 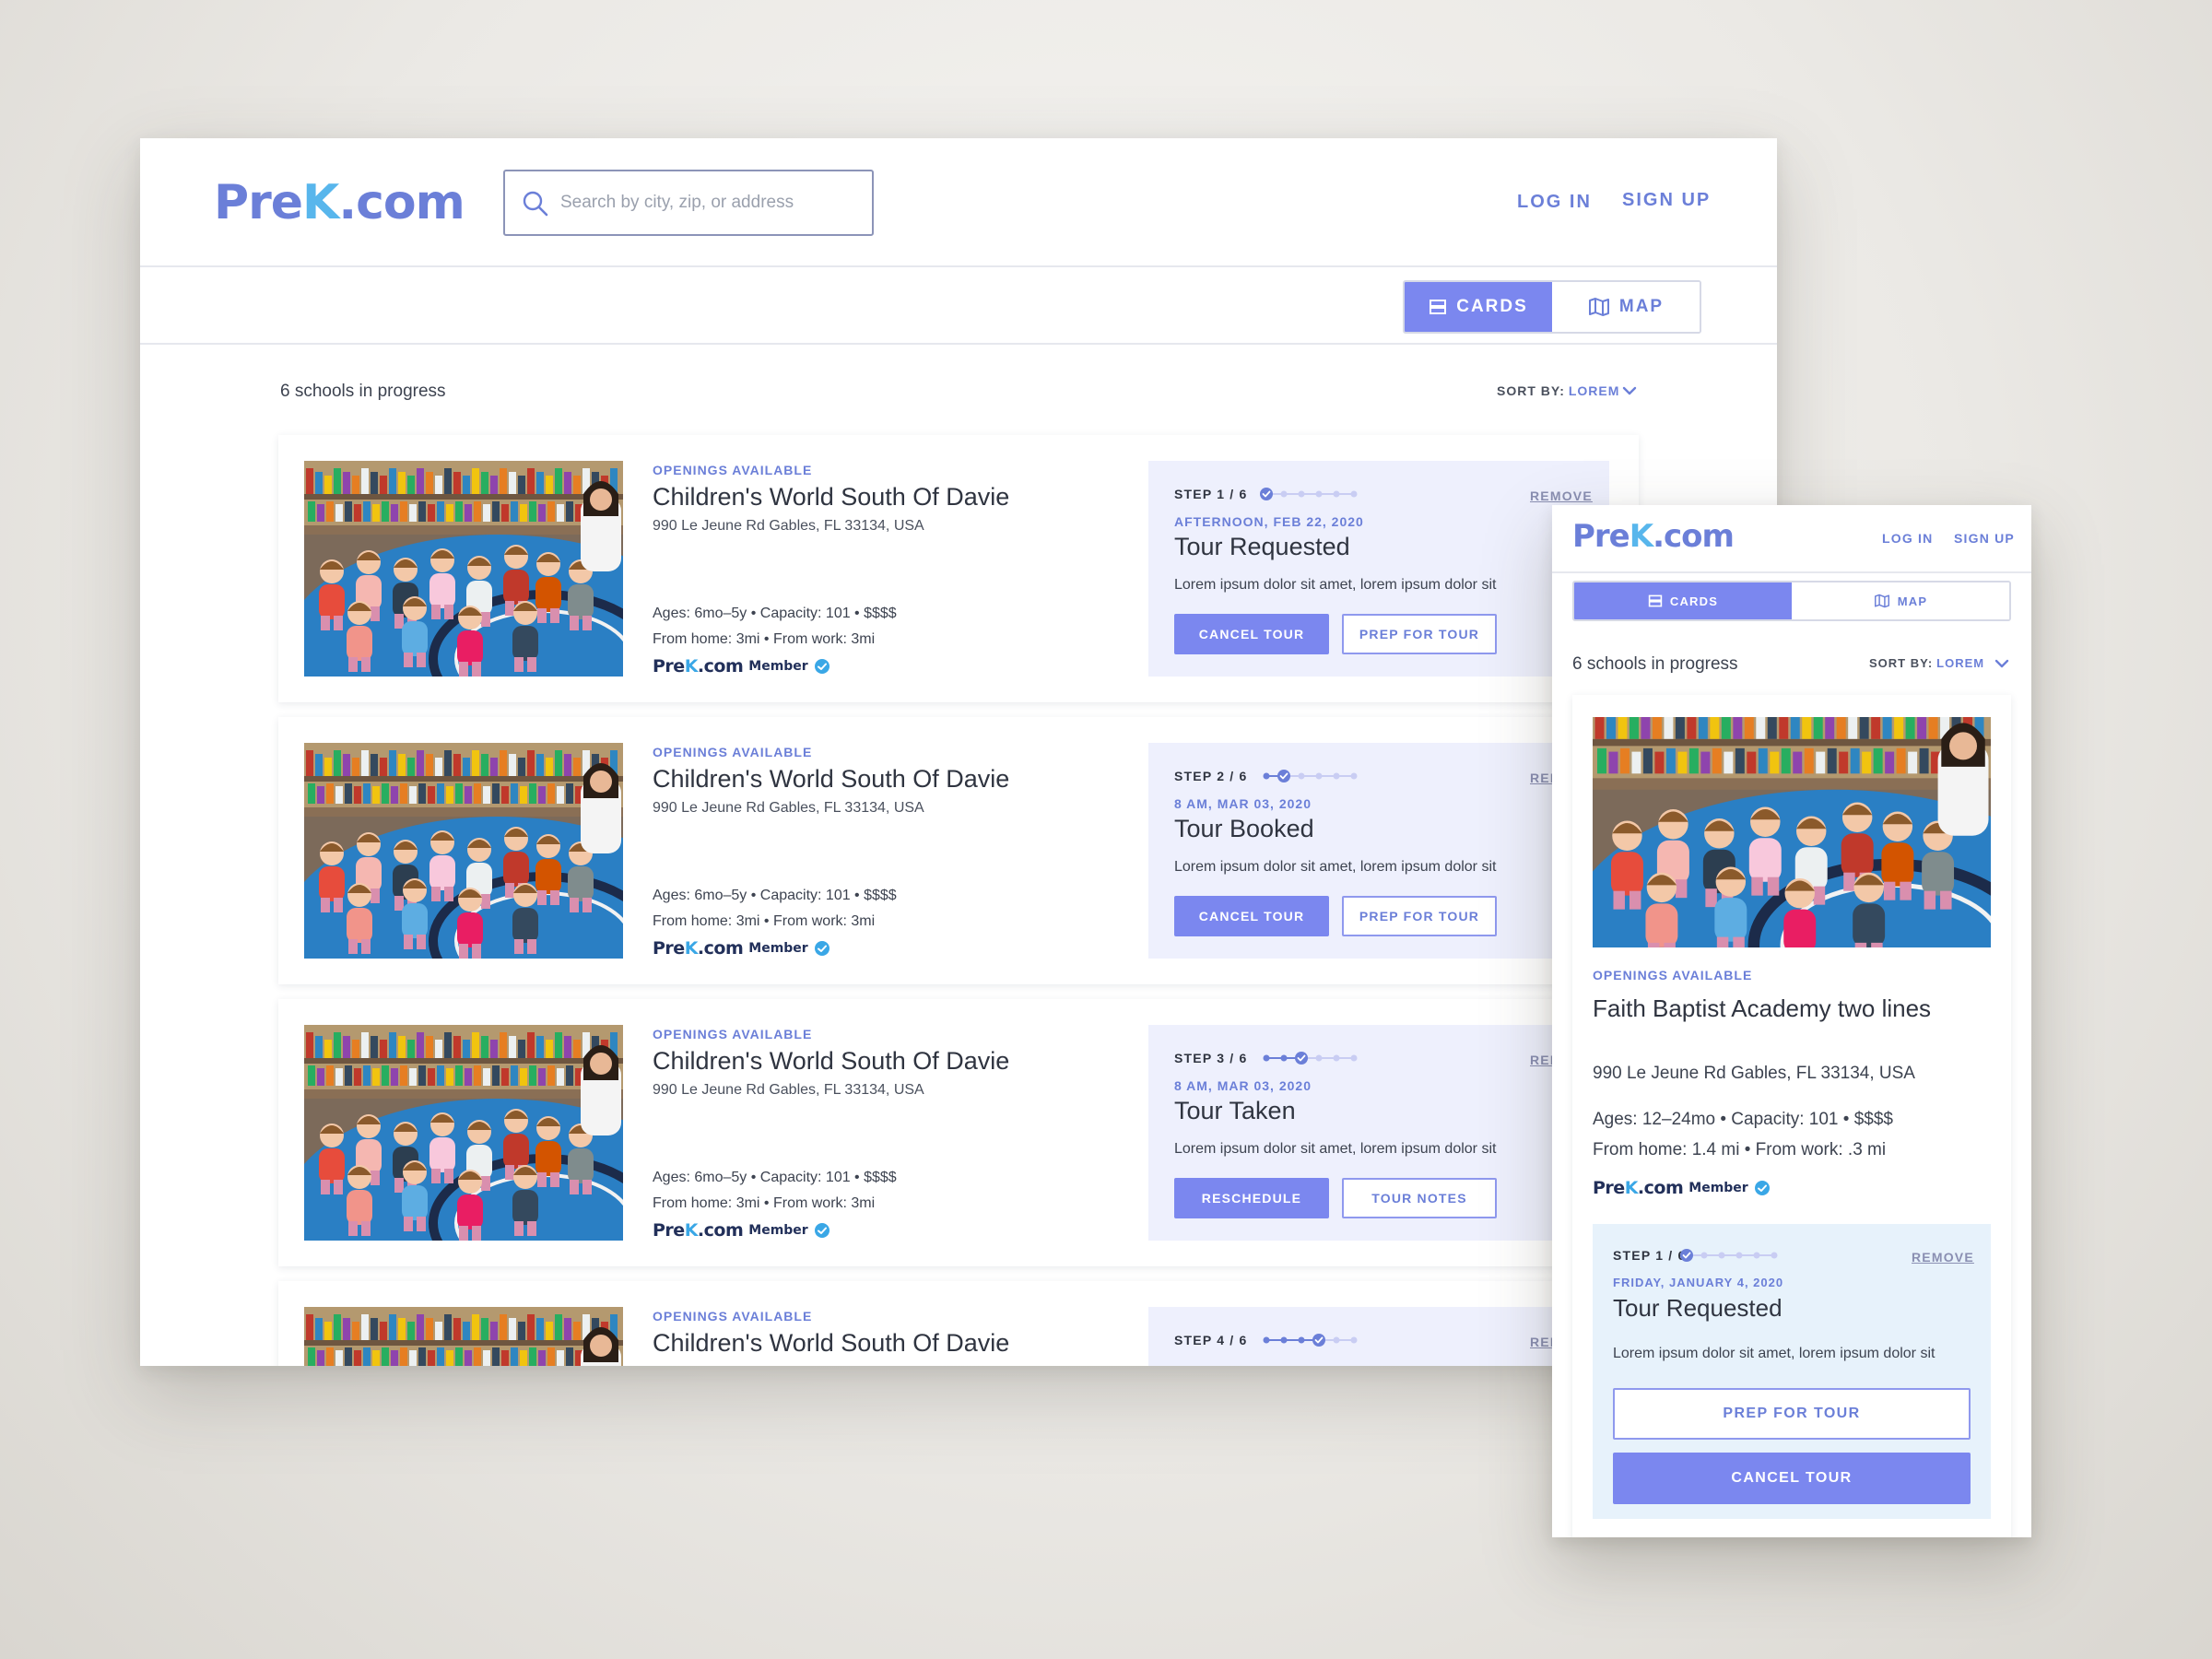 I want to click on school-distance: From home: 1.4 mi • From work: .3 mi, so click(x=1740, y=1149).